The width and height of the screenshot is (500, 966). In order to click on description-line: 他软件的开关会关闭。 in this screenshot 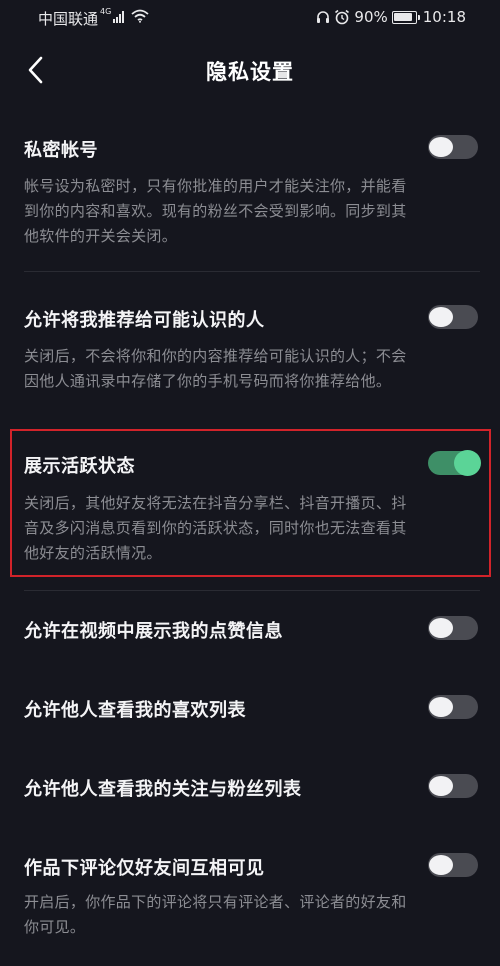, I will do `click(101, 236)`.